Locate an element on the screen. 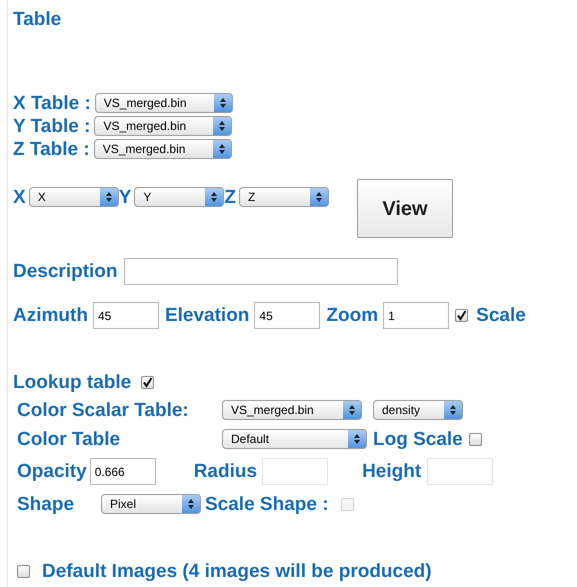  radius-label: Radius is located at coordinates (226, 471).